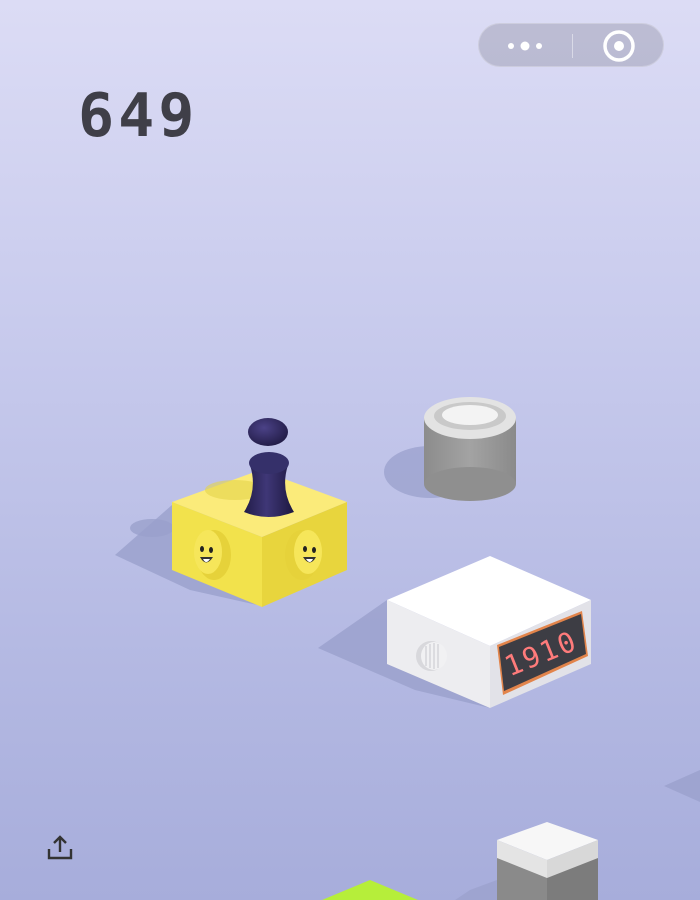 The height and width of the screenshot is (900, 700). What do you see at coordinates (450, 449) in the screenshot?
I see `cylinder-platform` at bounding box center [450, 449].